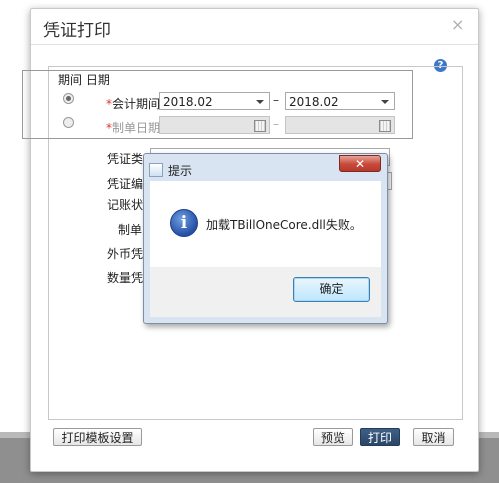  What do you see at coordinates (254, 44) in the screenshot?
I see `title-divider` at bounding box center [254, 44].